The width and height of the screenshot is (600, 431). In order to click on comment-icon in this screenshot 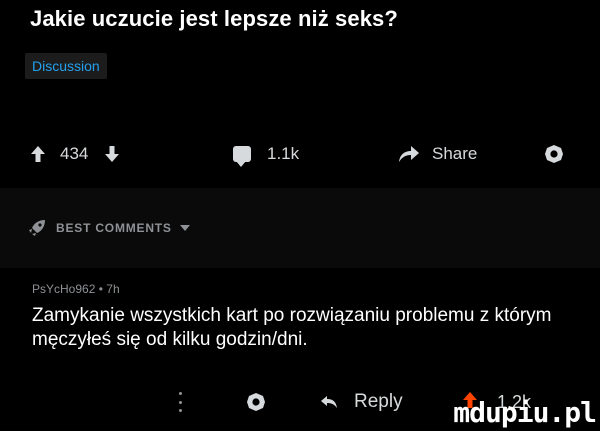, I will do `click(242, 156)`.